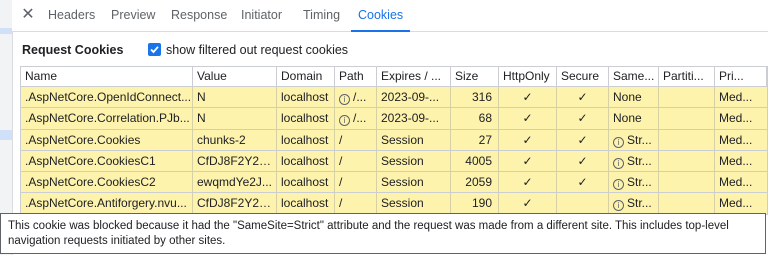 Image resolution: width=768 pixels, height=255 pixels. Describe the element at coordinates (414, 139) in the screenshot. I see `cell-expires: Session` at that location.